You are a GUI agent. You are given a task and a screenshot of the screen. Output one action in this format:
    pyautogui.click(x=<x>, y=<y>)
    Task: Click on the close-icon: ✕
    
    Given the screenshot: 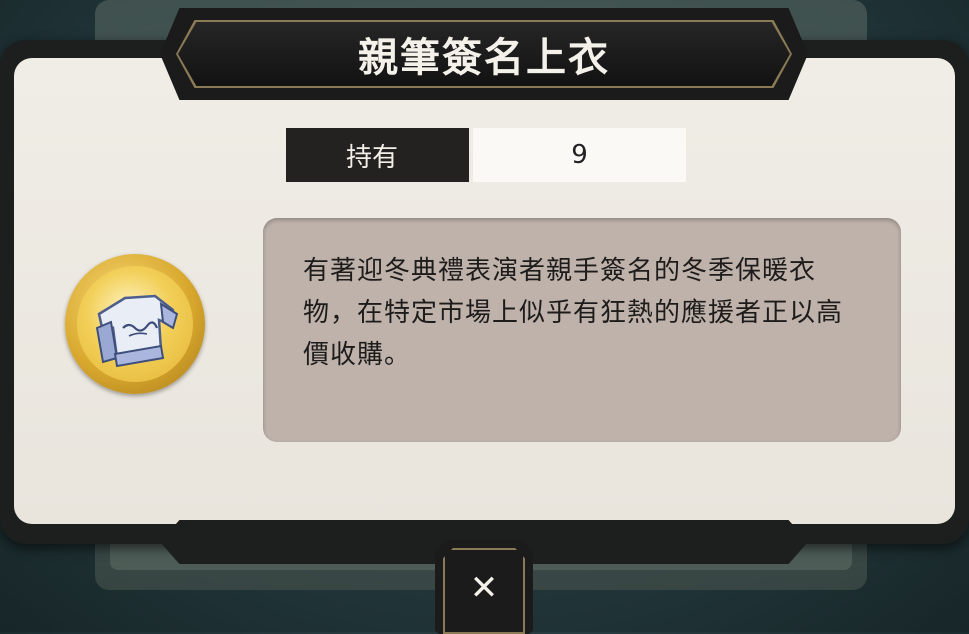 What is the action you would take?
    pyautogui.click(x=484, y=588)
    